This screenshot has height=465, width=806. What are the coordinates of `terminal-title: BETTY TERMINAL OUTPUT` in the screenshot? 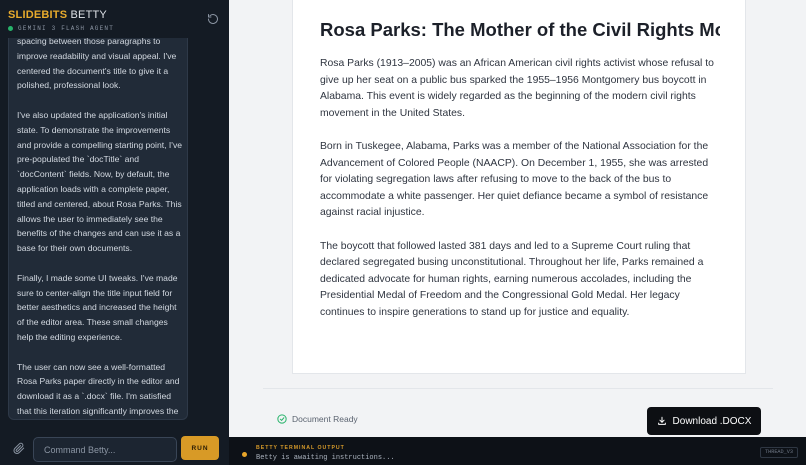 It's located at (300, 448).